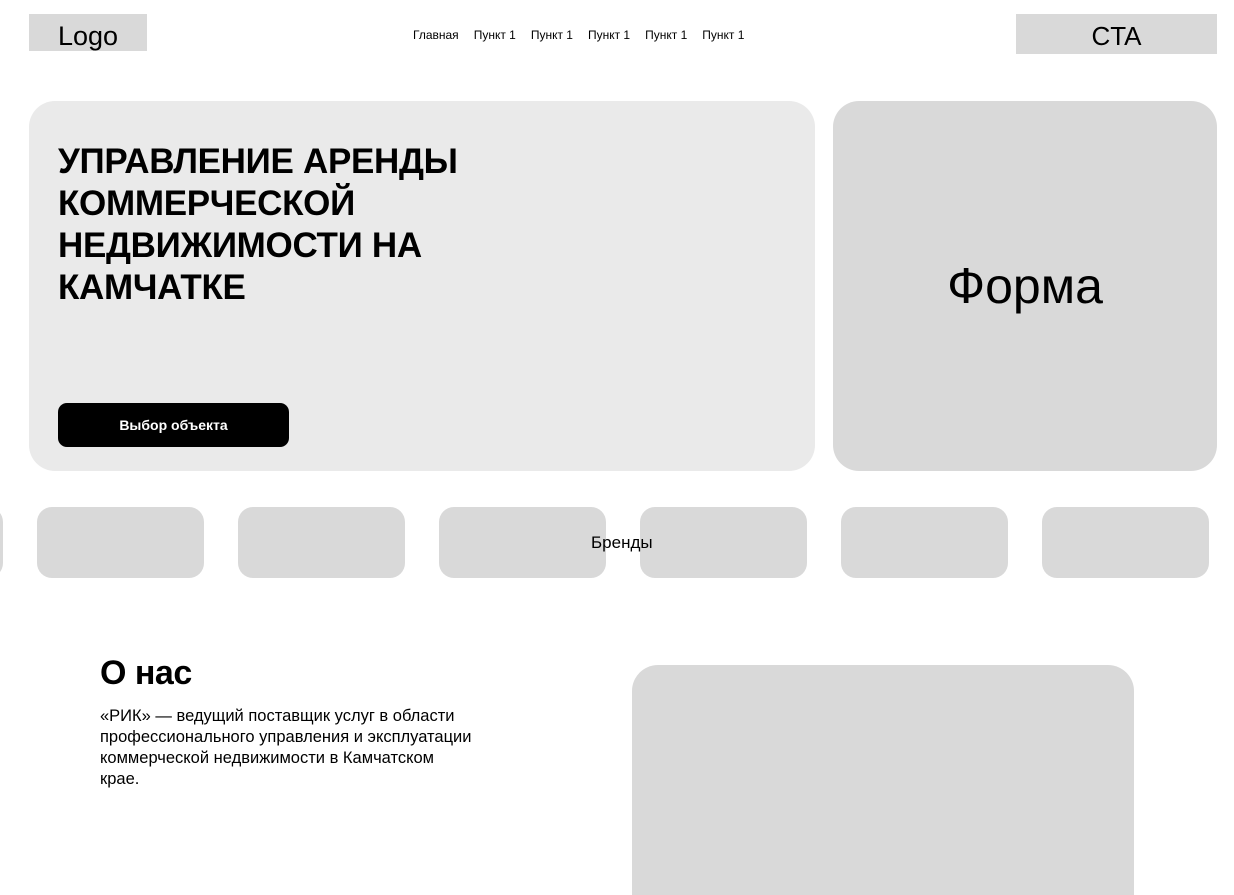  Describe the element at coordinates (146, 673) in the screenshot. I see `about-title: О нас` at that location.